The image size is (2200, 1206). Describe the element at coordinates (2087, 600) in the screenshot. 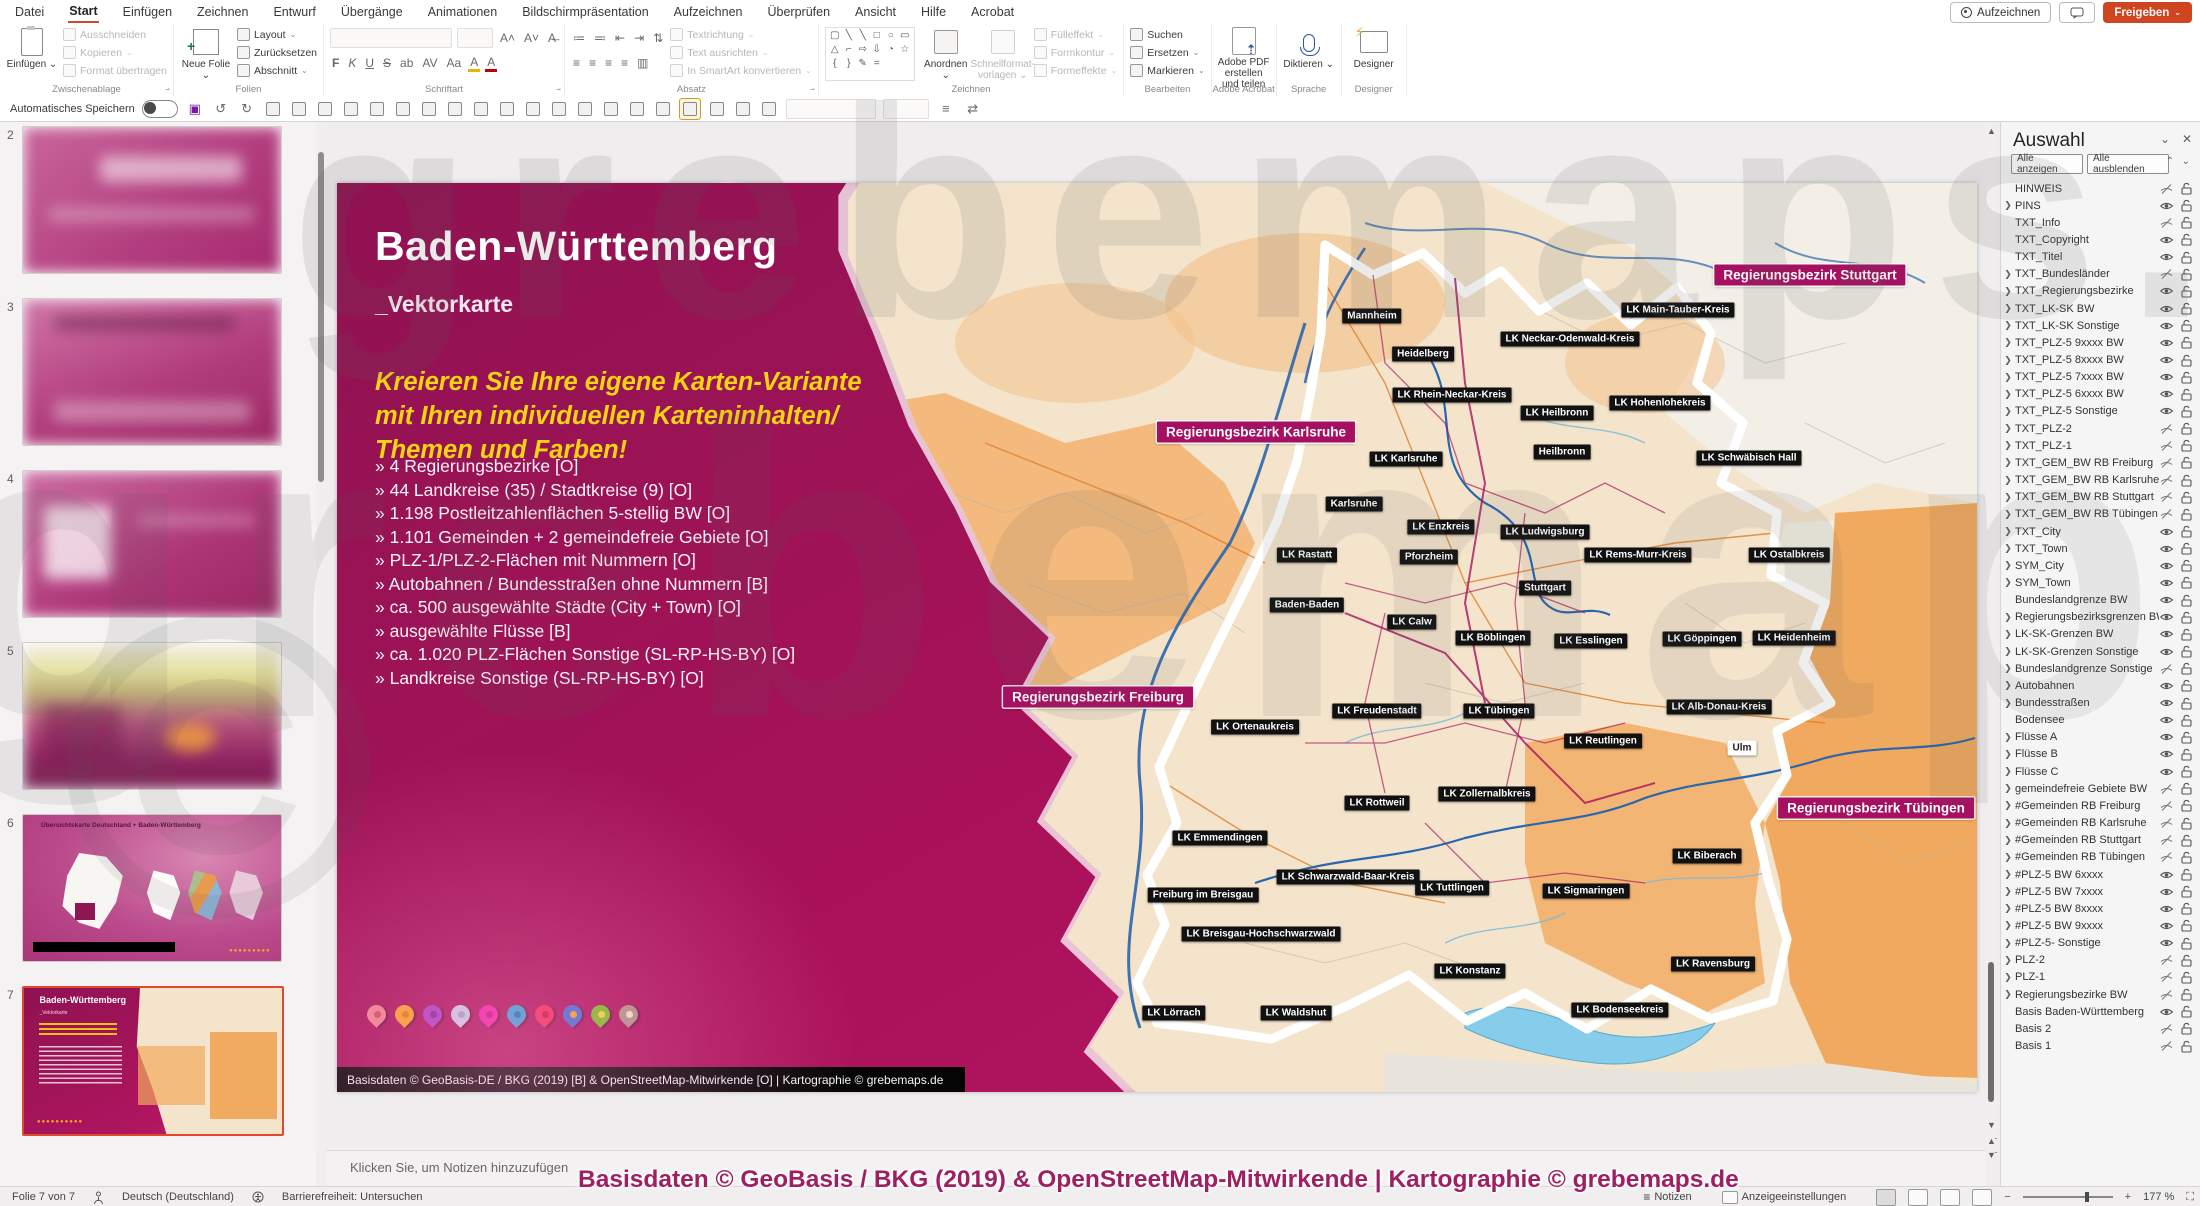

I see `layer-name: Bundeslandgrenze BW` at that location.